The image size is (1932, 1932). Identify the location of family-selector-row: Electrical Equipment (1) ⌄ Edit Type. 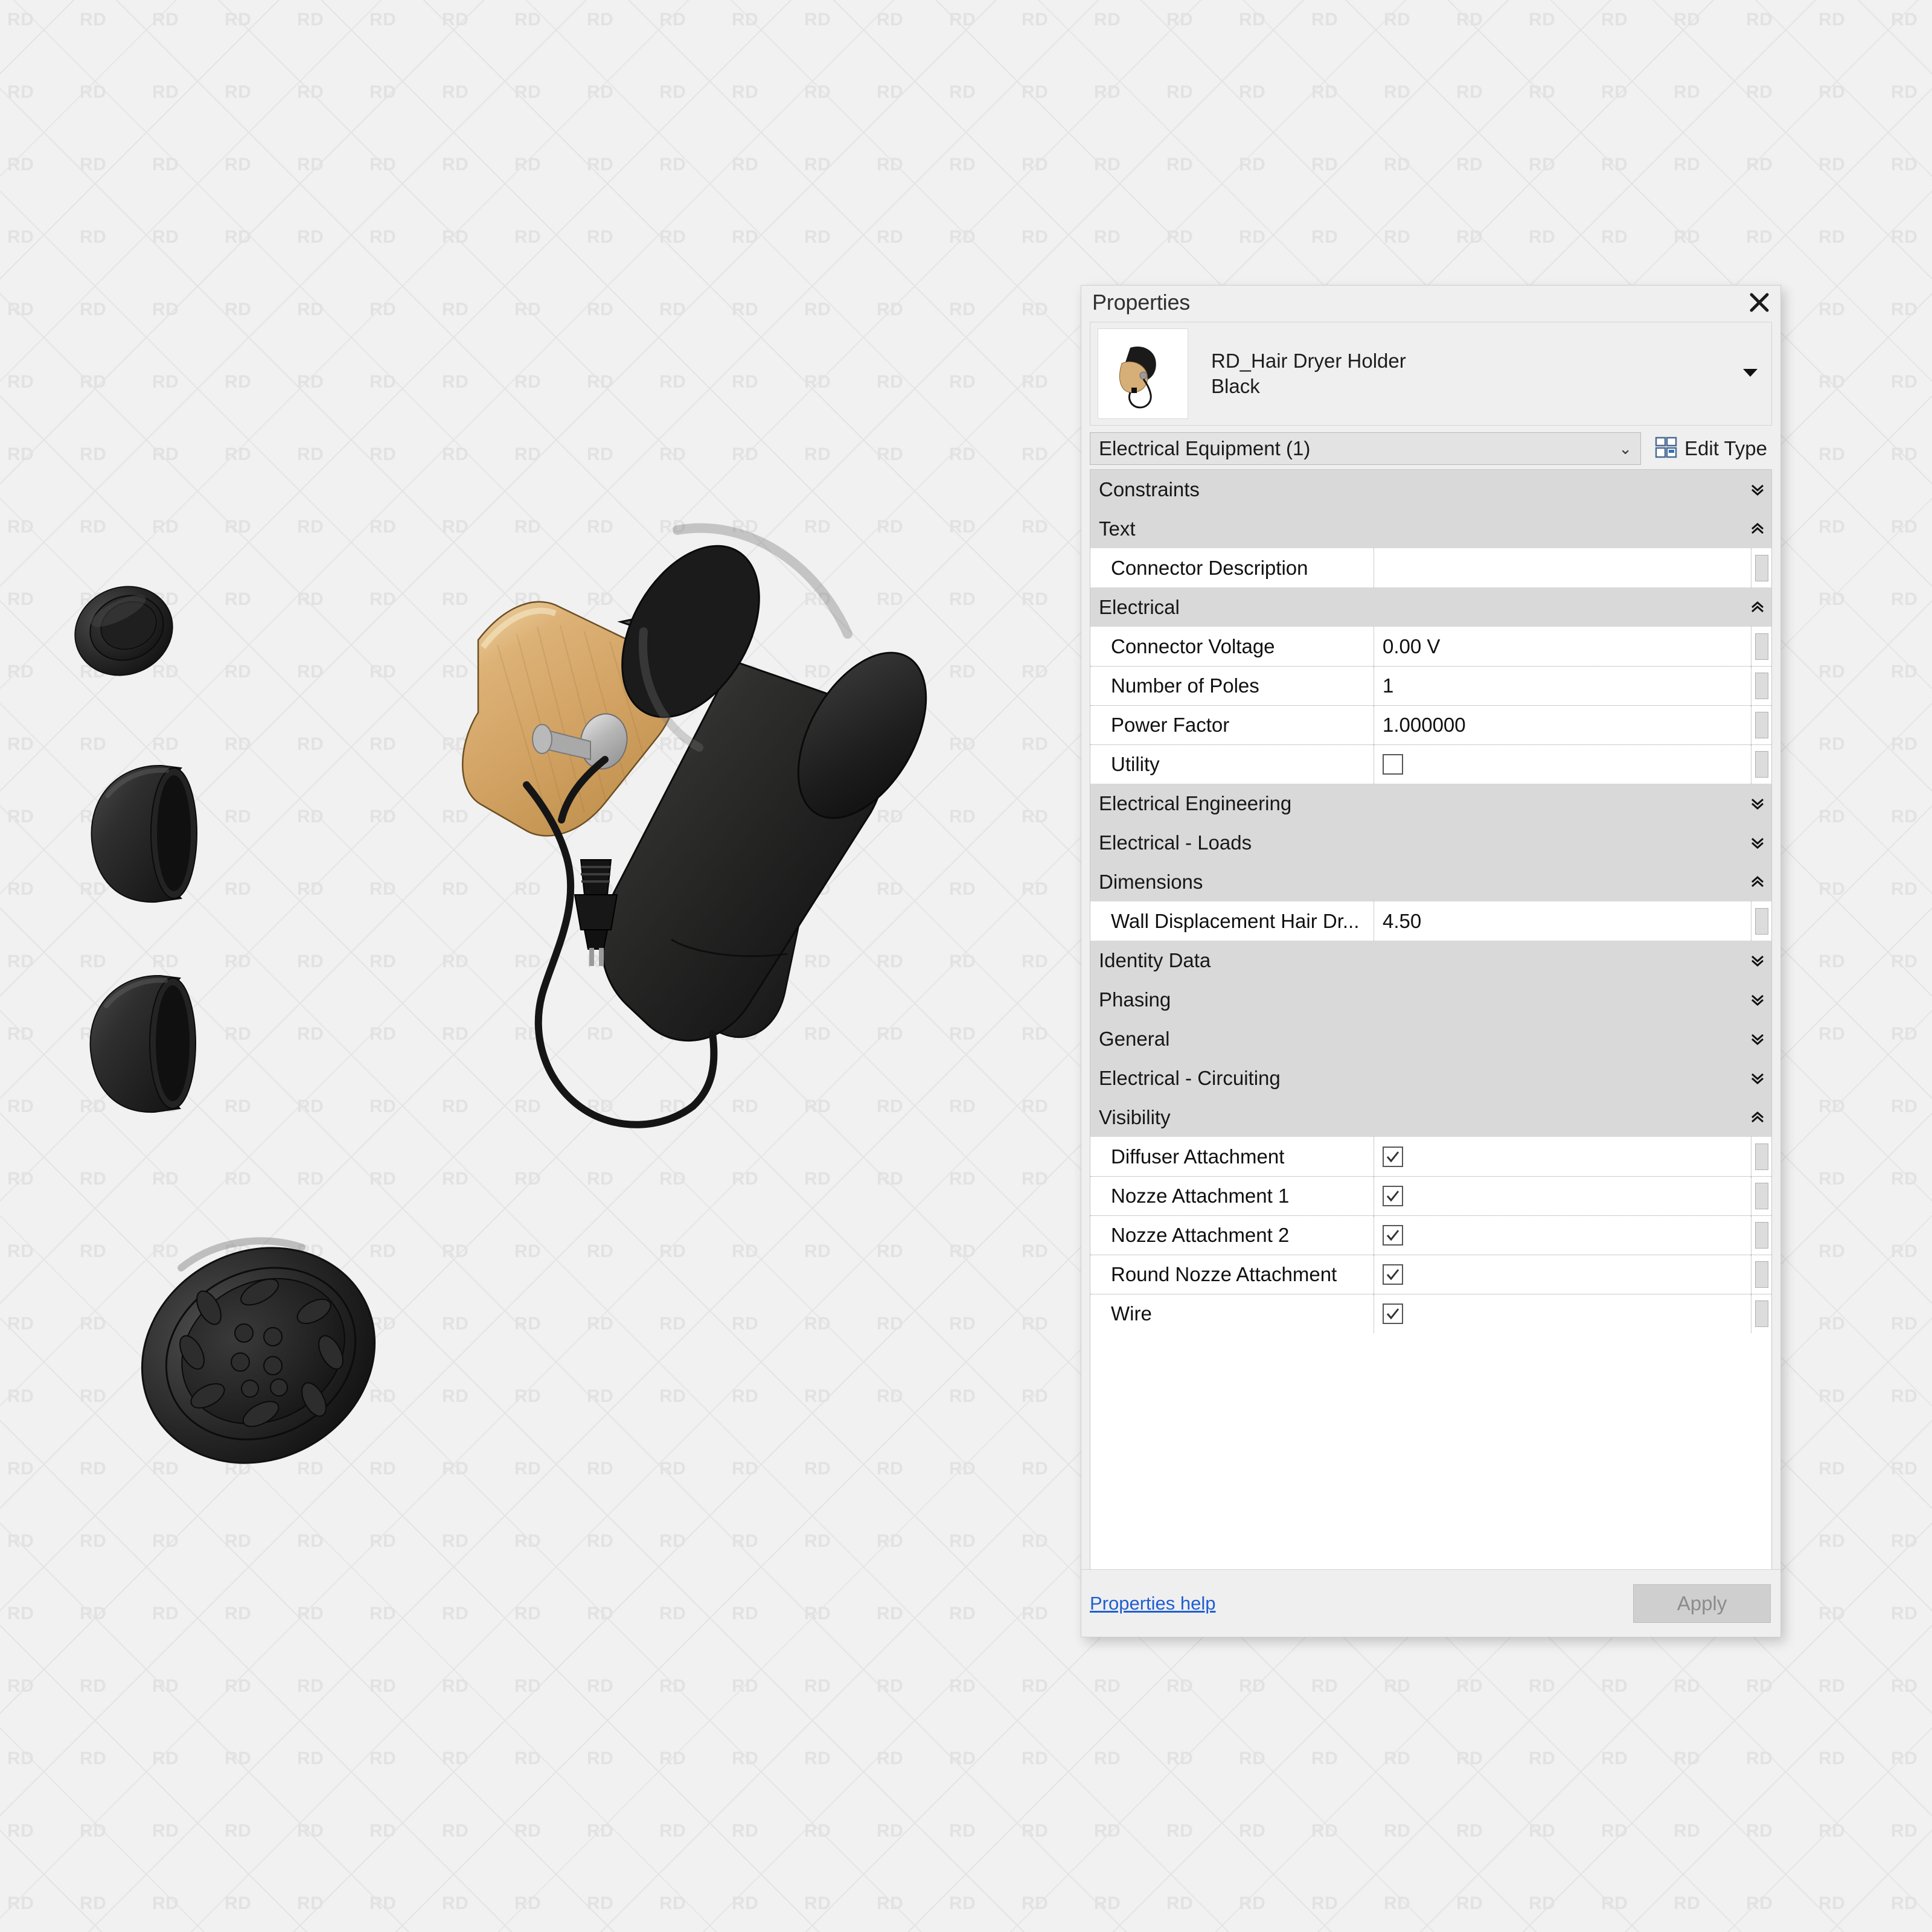
(1431, 448).